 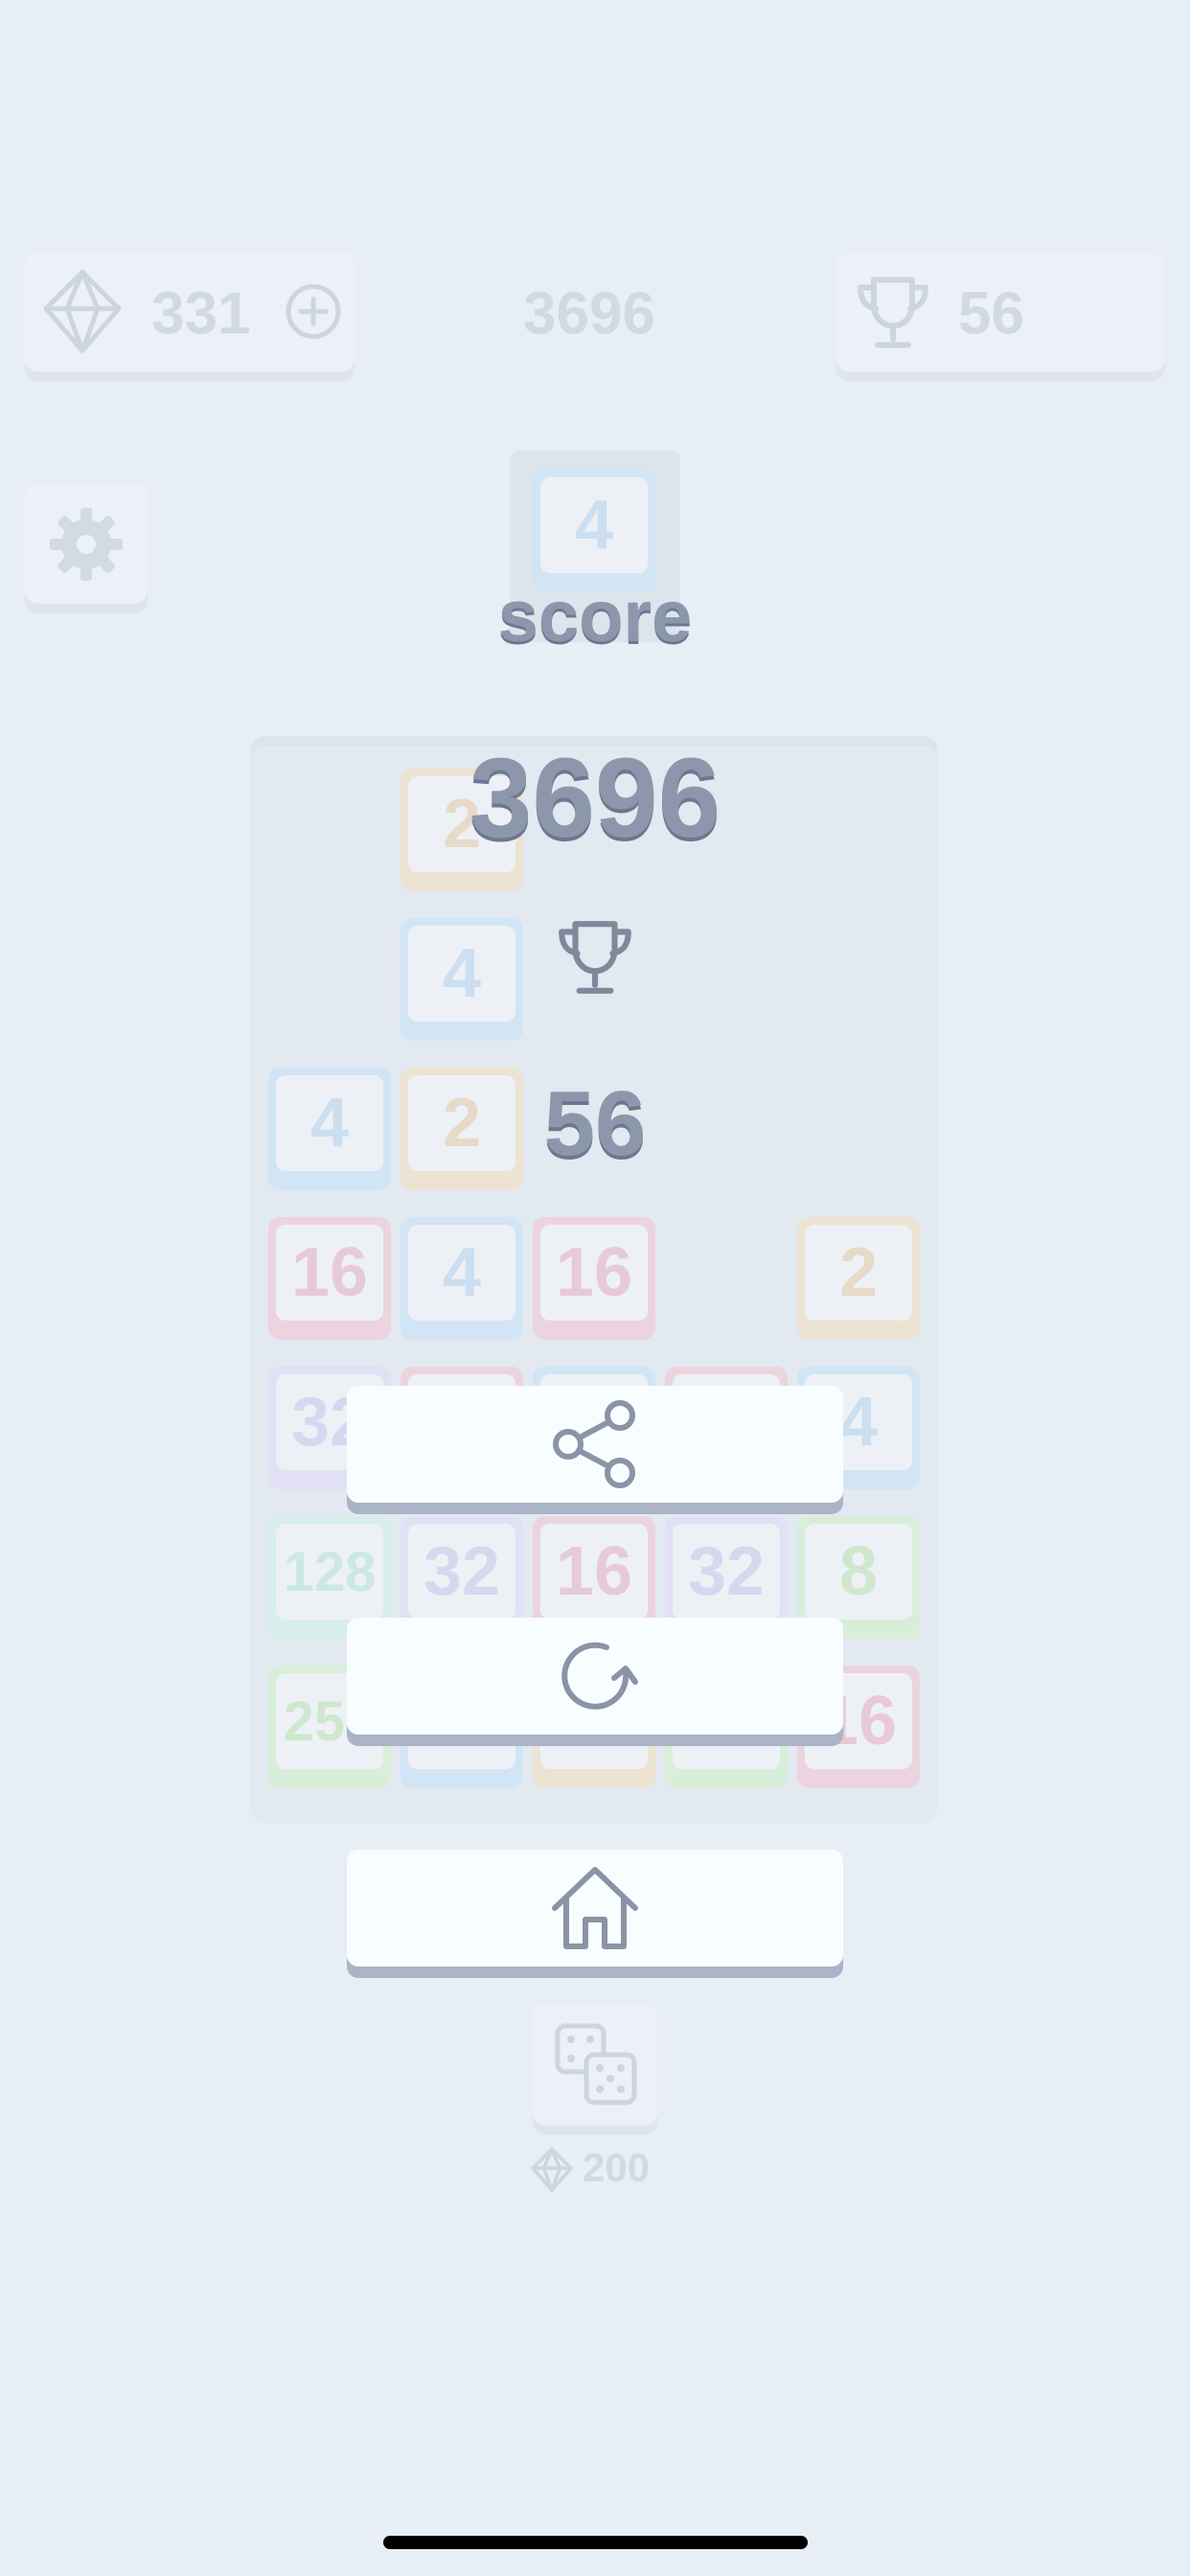 I want to click on home-icon, so click(x=595, y=1908).